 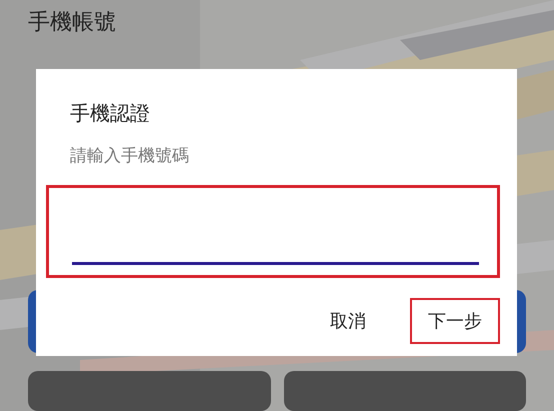 I want to click on dialog-button: 下一步, so click(x=455, y=321).